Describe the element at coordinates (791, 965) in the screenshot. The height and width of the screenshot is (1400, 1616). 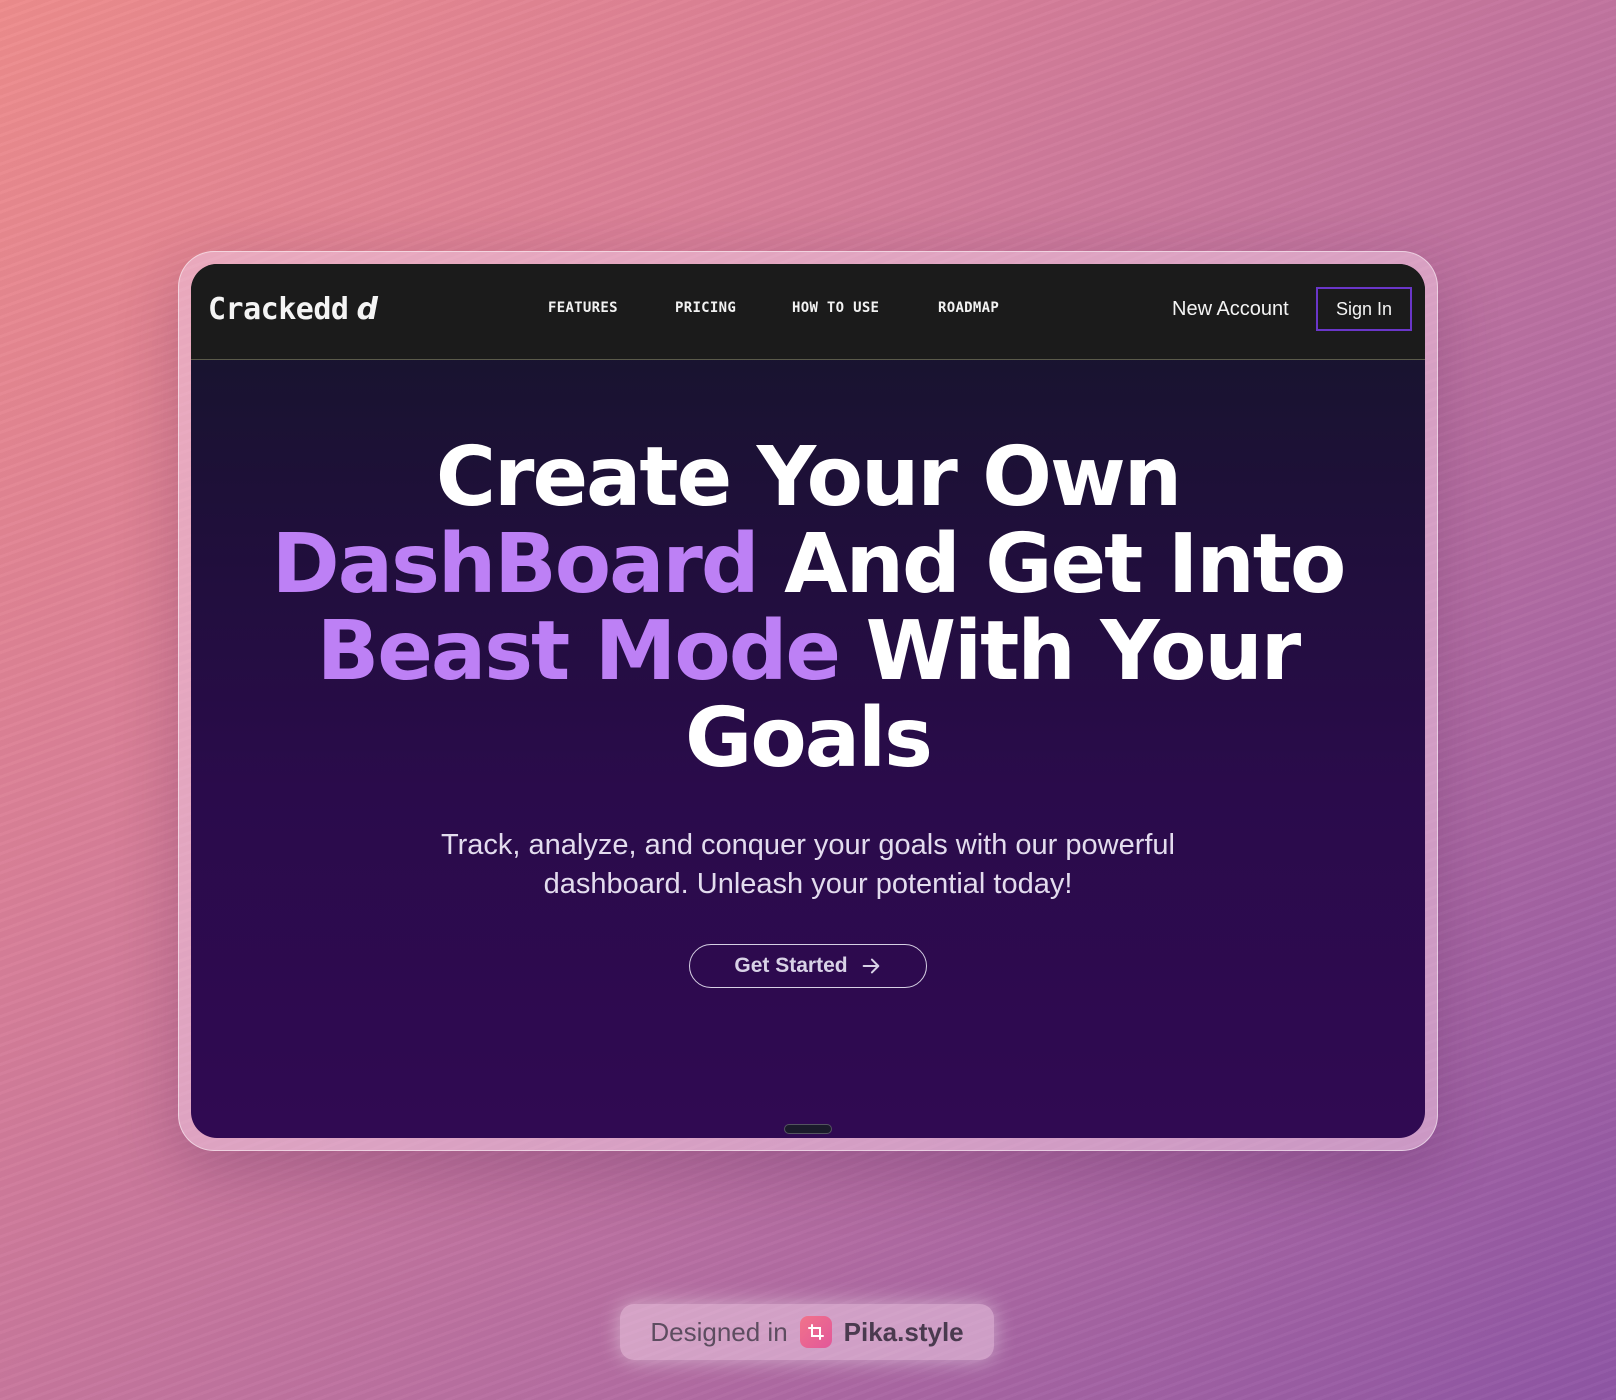
I see `get-started-label: Get Started` at that location.